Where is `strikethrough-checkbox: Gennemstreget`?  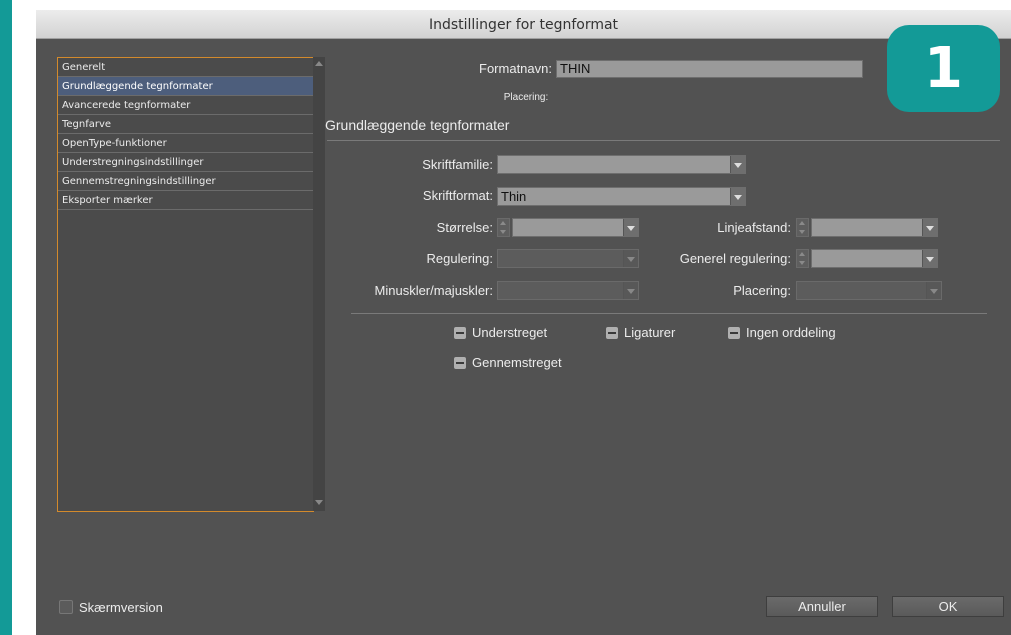 strikethrough-checkbox: Gennemstreget is located at coordinates (508, 362).